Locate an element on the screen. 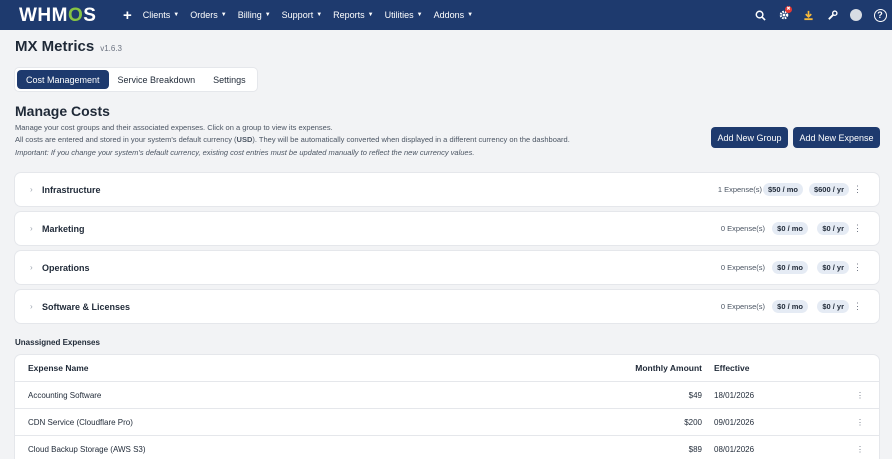 Image resolution: width=892 pixels, height=459 pixels. expense-name: CDN Service (Cloudflare Pro) is located at coordinates (80, 422).